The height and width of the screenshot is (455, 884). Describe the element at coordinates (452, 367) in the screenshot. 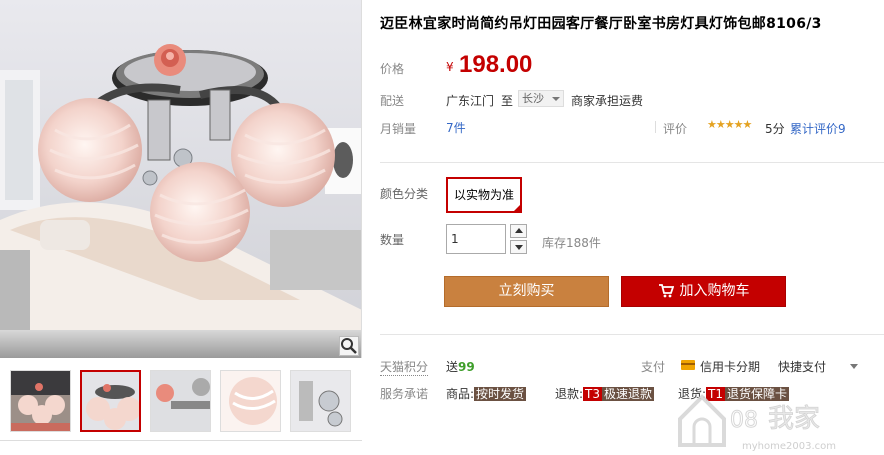

I see `points-prefix: 送` at that location.